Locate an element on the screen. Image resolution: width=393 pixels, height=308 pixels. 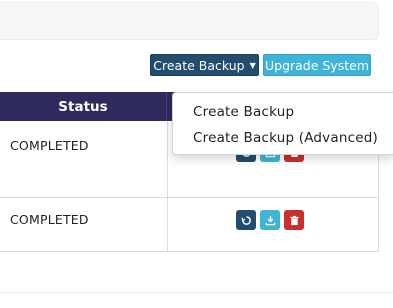
download-icon is located at coordinates (270, 220).